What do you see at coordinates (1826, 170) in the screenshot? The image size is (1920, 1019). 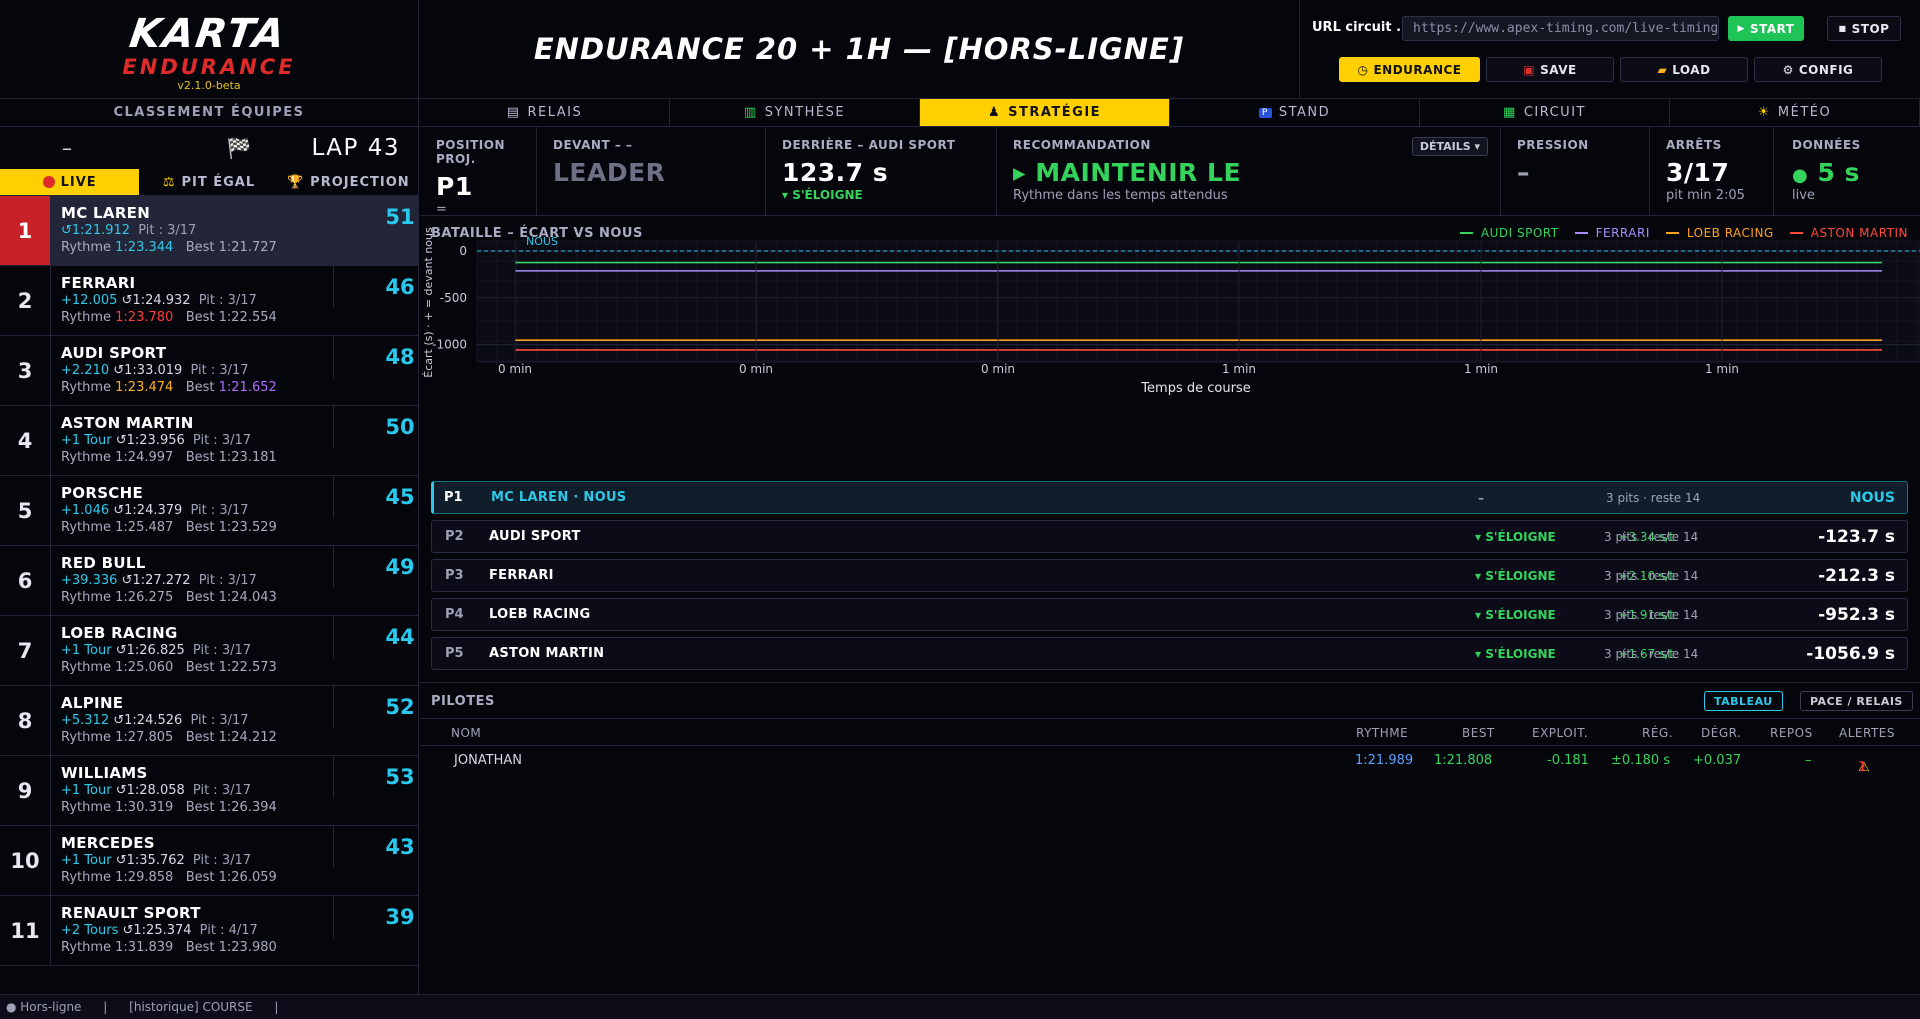 I see `metric-donnees: DONNÉES ● 5 s live` at bounding box center [1826, 170].